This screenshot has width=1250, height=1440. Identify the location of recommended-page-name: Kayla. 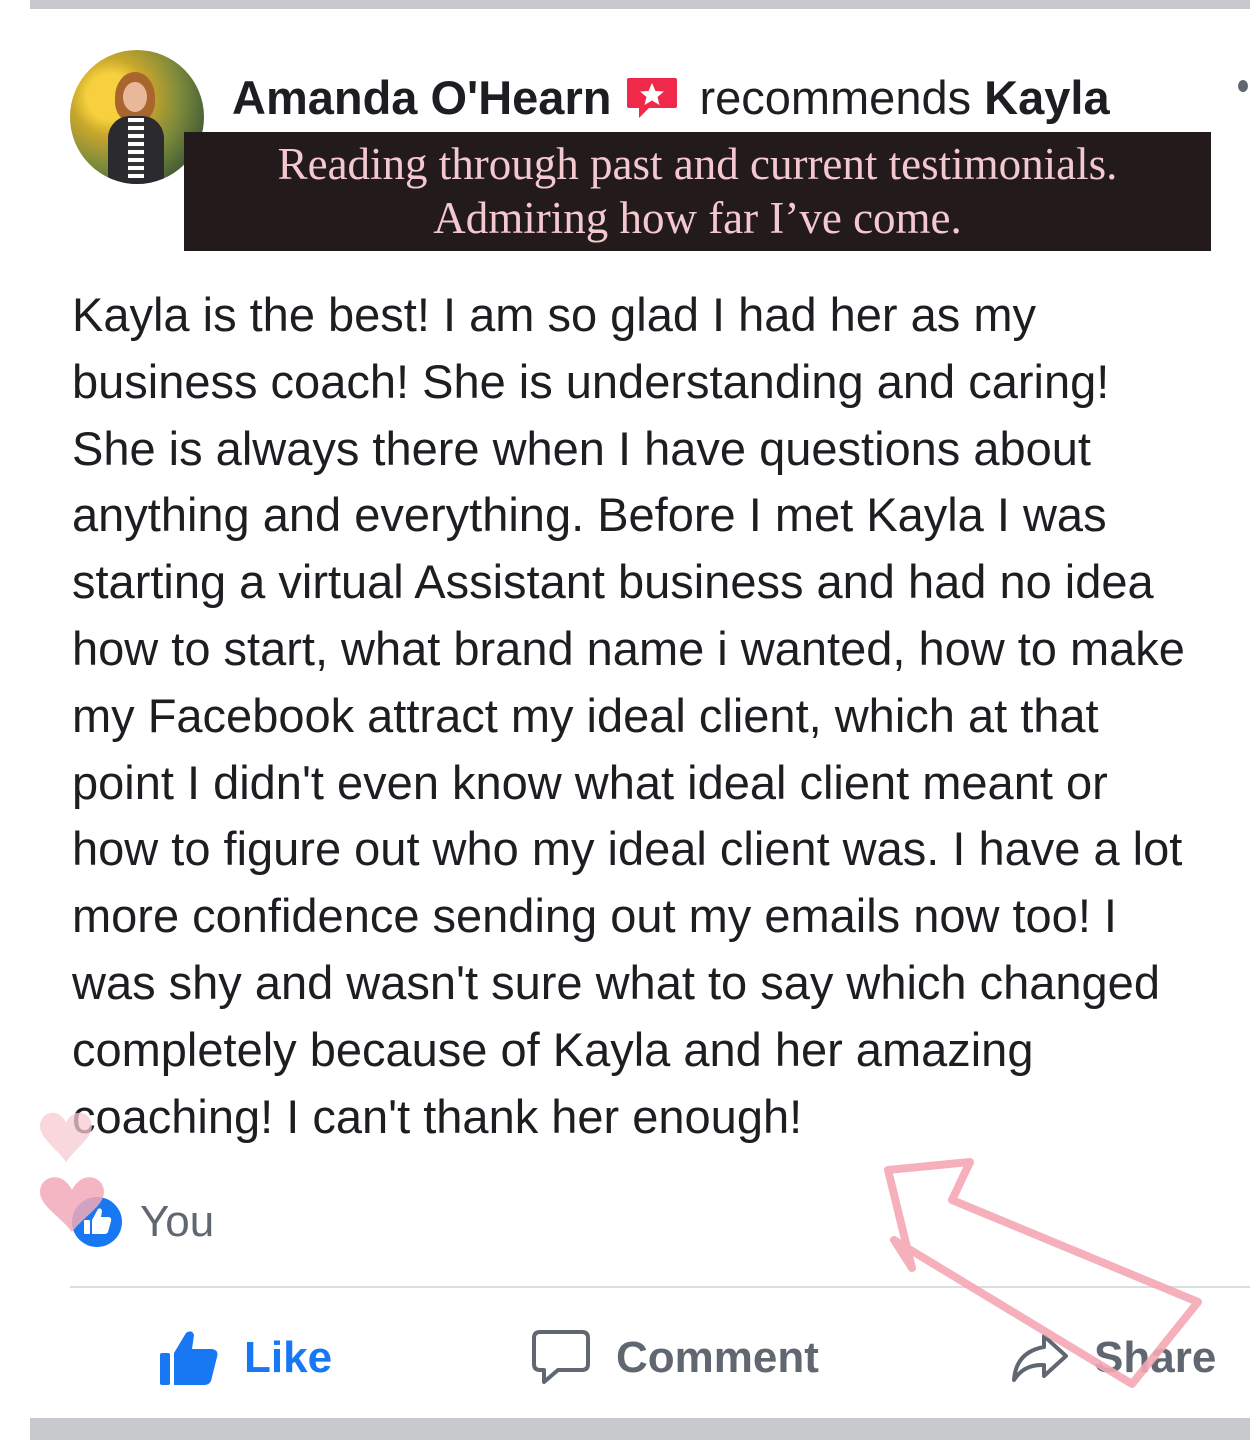
(1046, 97).